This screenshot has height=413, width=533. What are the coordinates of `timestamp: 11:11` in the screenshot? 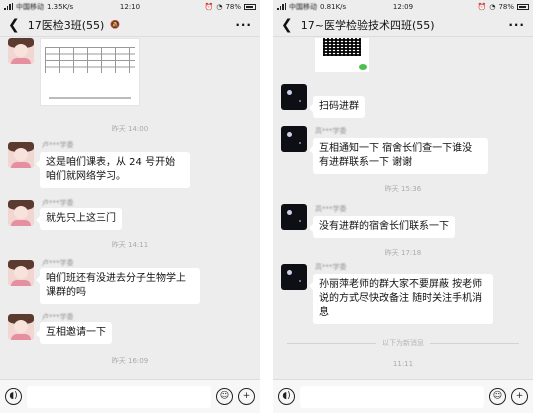 It's located at (403, 364).